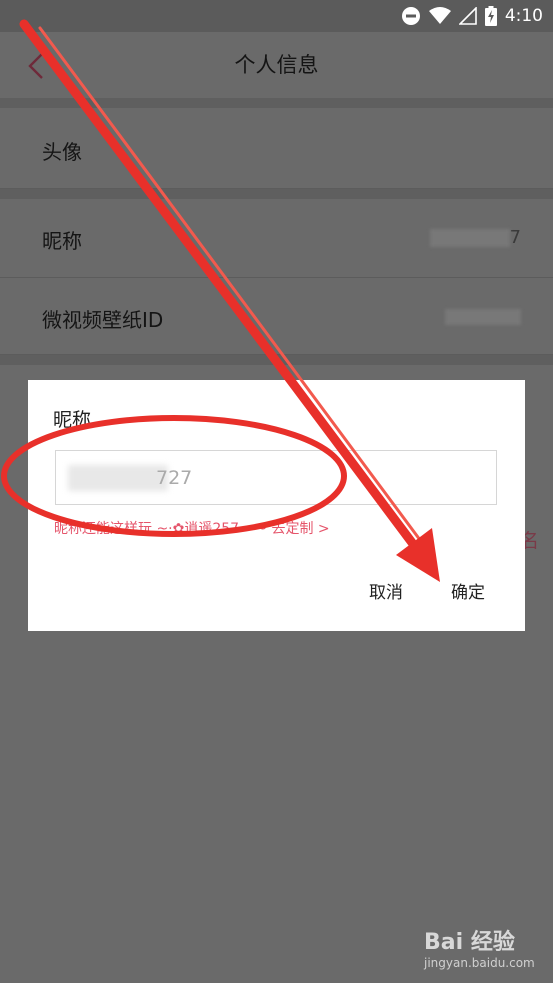 Image resolution: width=553 pixels, height=983 pixels. What do you see at coordinates (479, 963) in the screenshot?
I see `watermark-url: jingyan.baidu.com` at bounding box center [479, 963].